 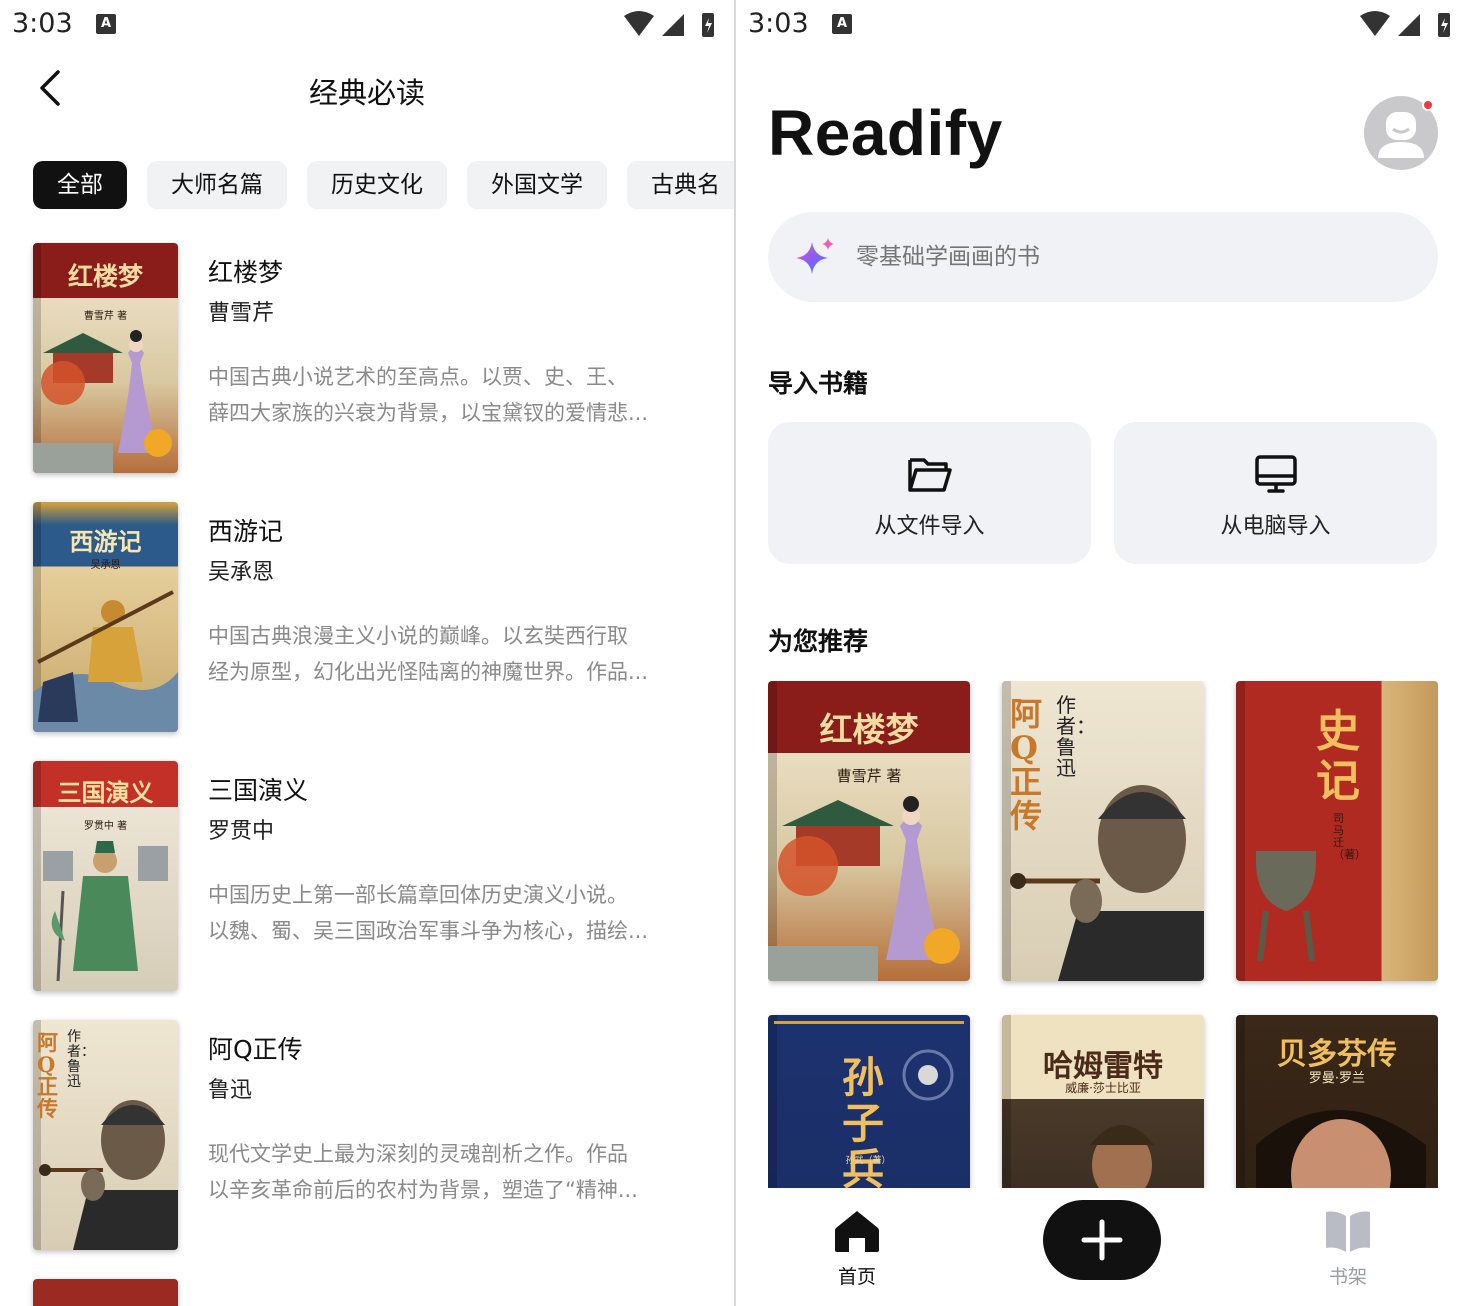 What do you see at coordinates (230, 1090) in the screenshot?
I see `book-author: 鲁迅` at bounding box center [230, 1090].